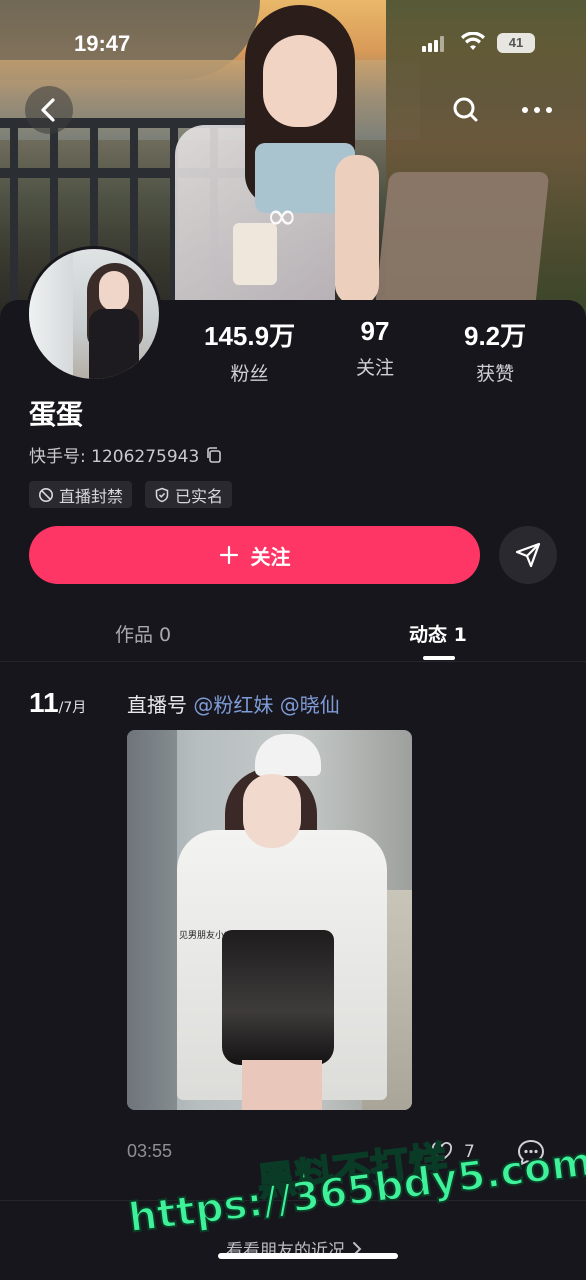 Image resolution: width=586 pixels, height=1280 pixels. Describe the element at coordinates (114, 457) in the screenshot. I see `kuaishou-id-text: 快手号: 1206275943` at that location.